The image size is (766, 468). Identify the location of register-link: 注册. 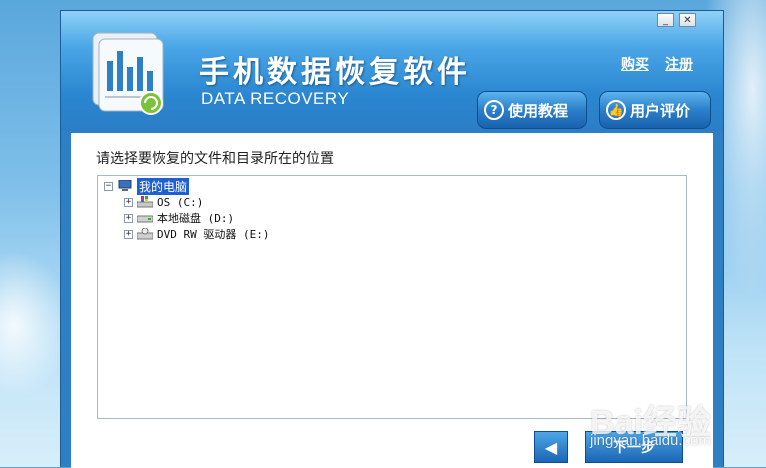
(679, 64).